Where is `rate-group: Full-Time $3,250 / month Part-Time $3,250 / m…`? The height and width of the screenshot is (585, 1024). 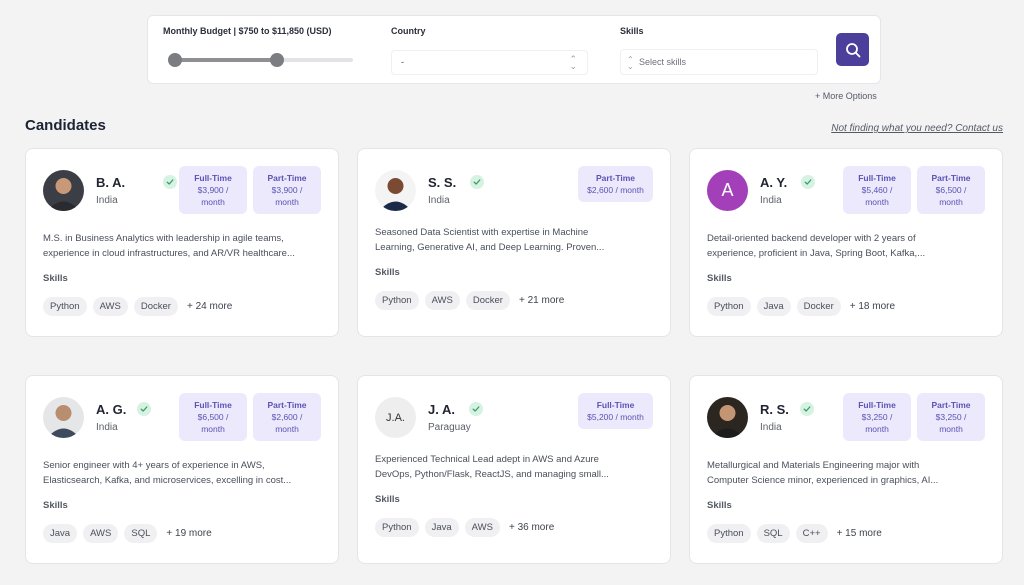 rate-group: Full-Time $3,250 / month Part-Time $3,250 / m… is located at coordinates (914, 417).